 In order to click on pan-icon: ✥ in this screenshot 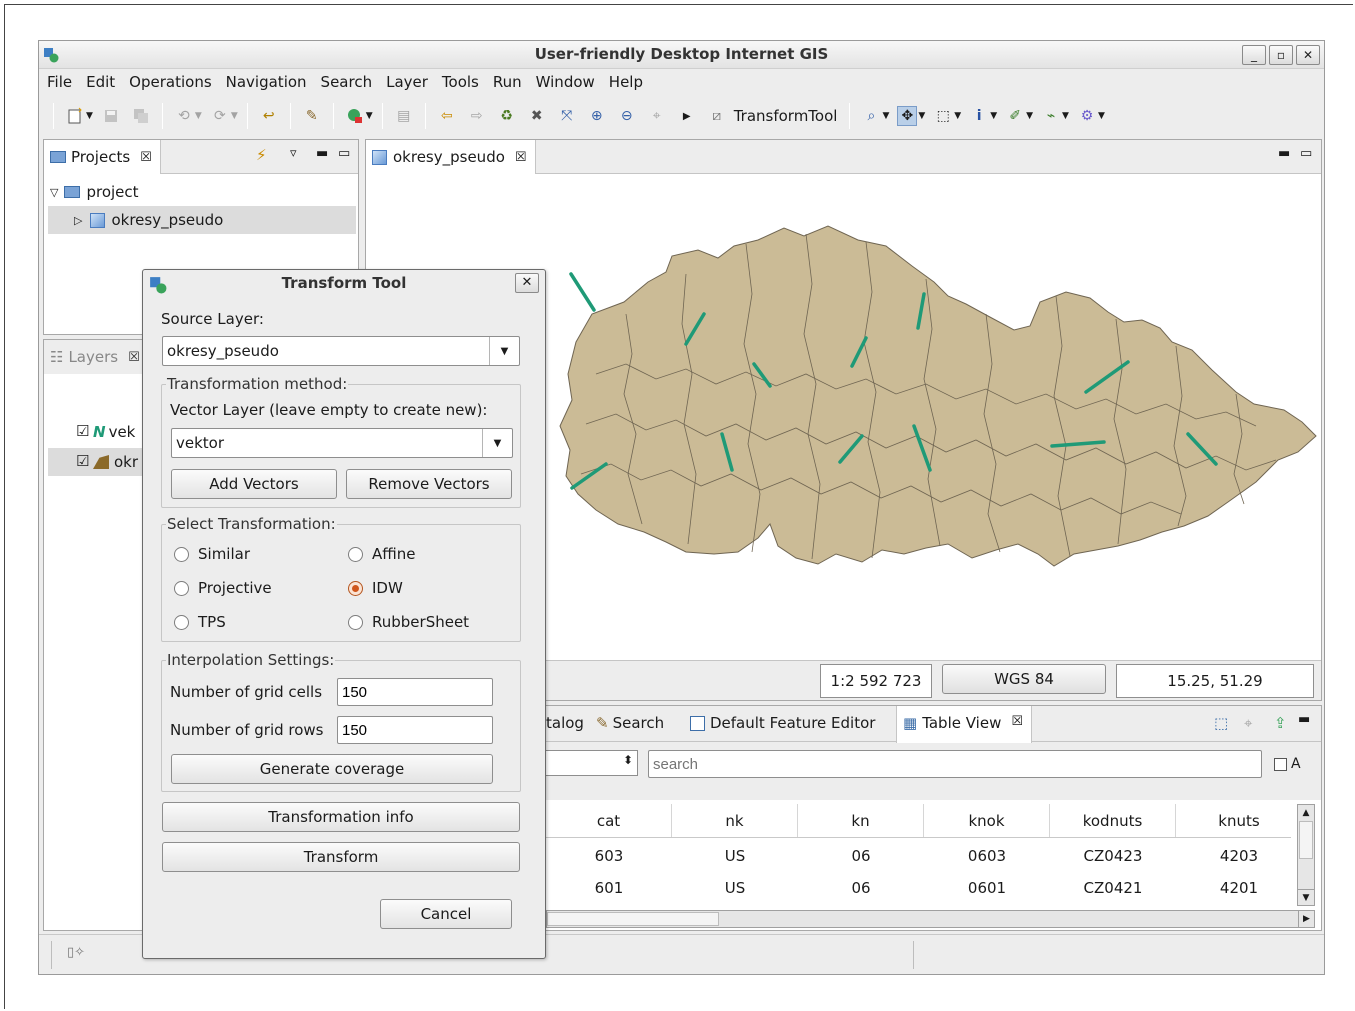, I will do `click(907, 116)`.